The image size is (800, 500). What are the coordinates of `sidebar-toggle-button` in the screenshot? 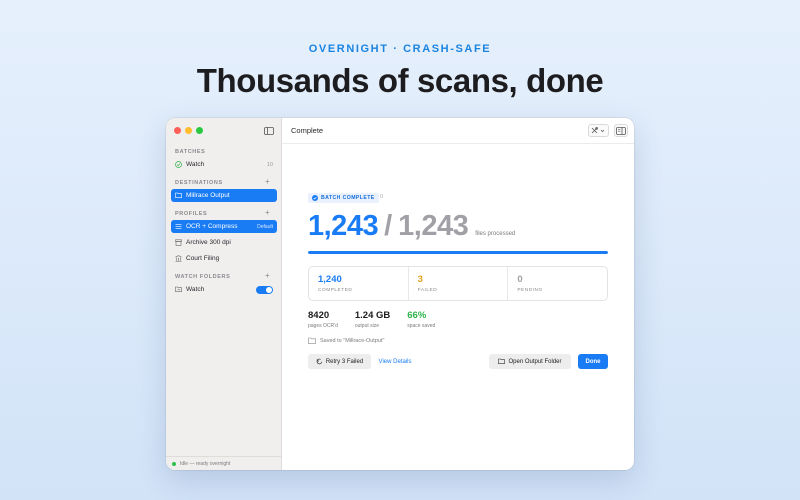 It's located at (269, 130).